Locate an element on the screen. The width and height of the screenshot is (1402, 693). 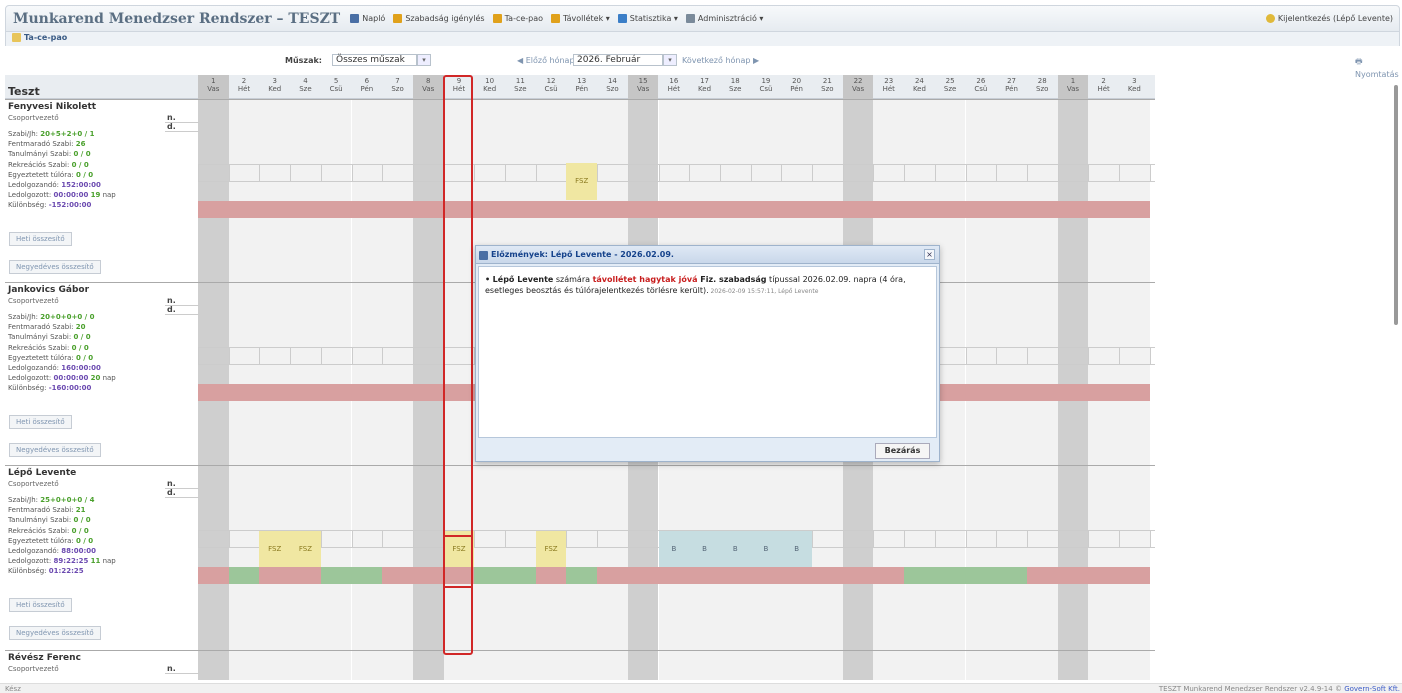
menu-item: Adminisztráció ▾ is located at coordinates (724, 18).